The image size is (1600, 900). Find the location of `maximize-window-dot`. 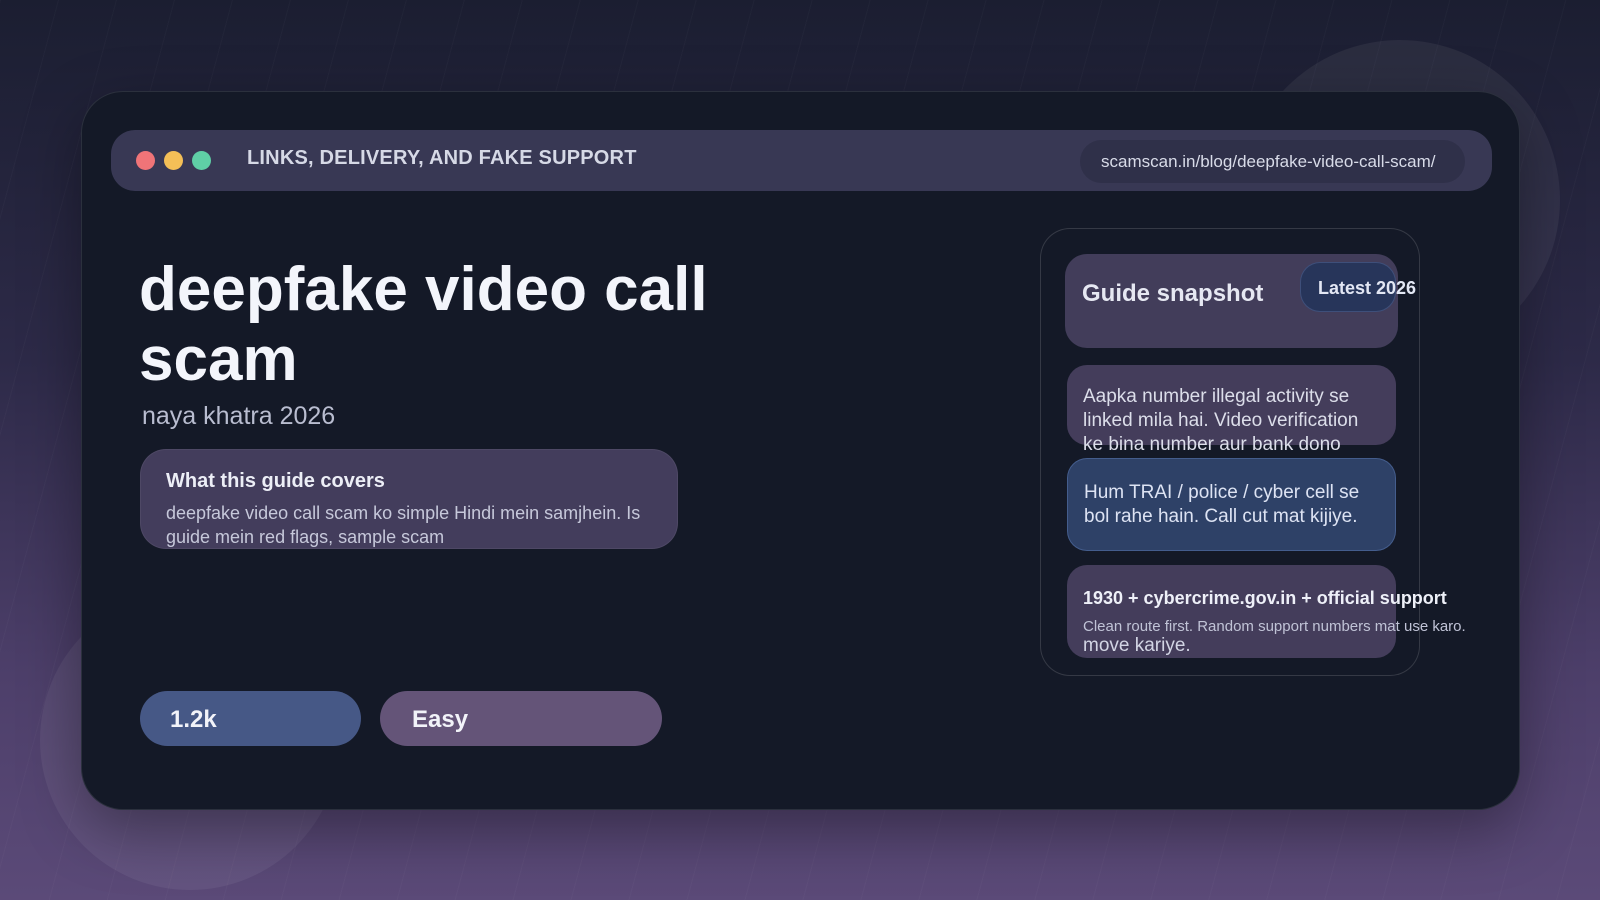

maximize-window-dot is located at coordinates (201, 160).